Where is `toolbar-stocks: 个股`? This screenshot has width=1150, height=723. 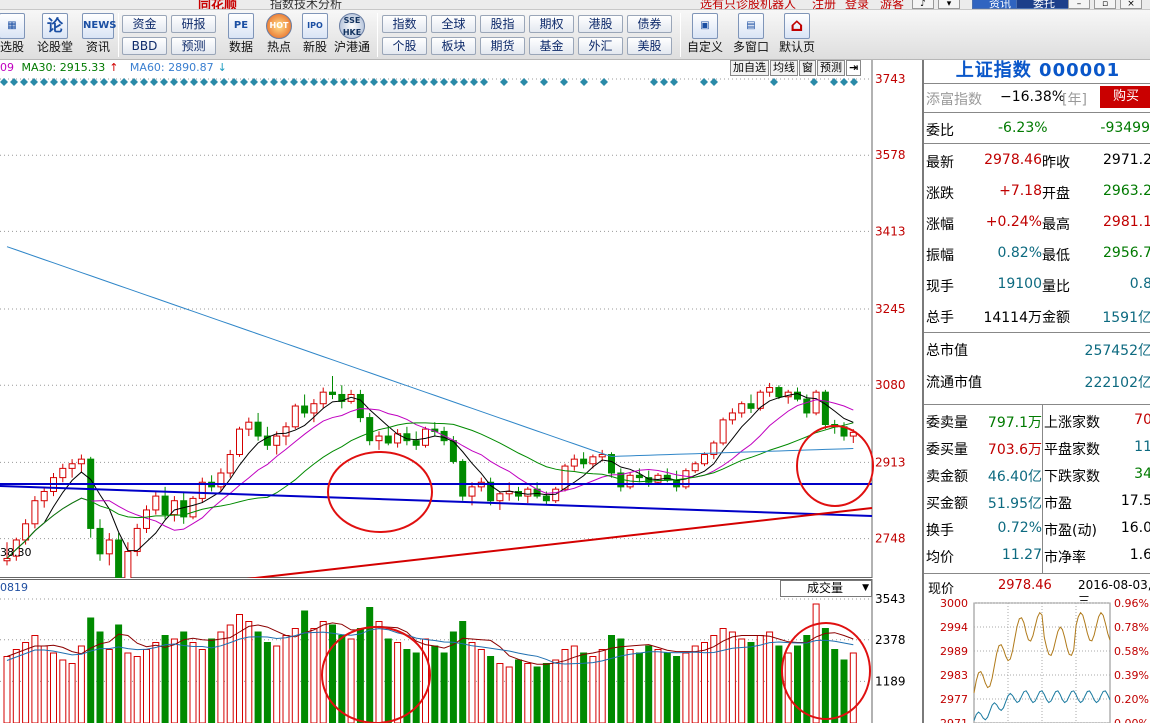
toolbar-stocks: 个股 is located at coordinates (404, 46).